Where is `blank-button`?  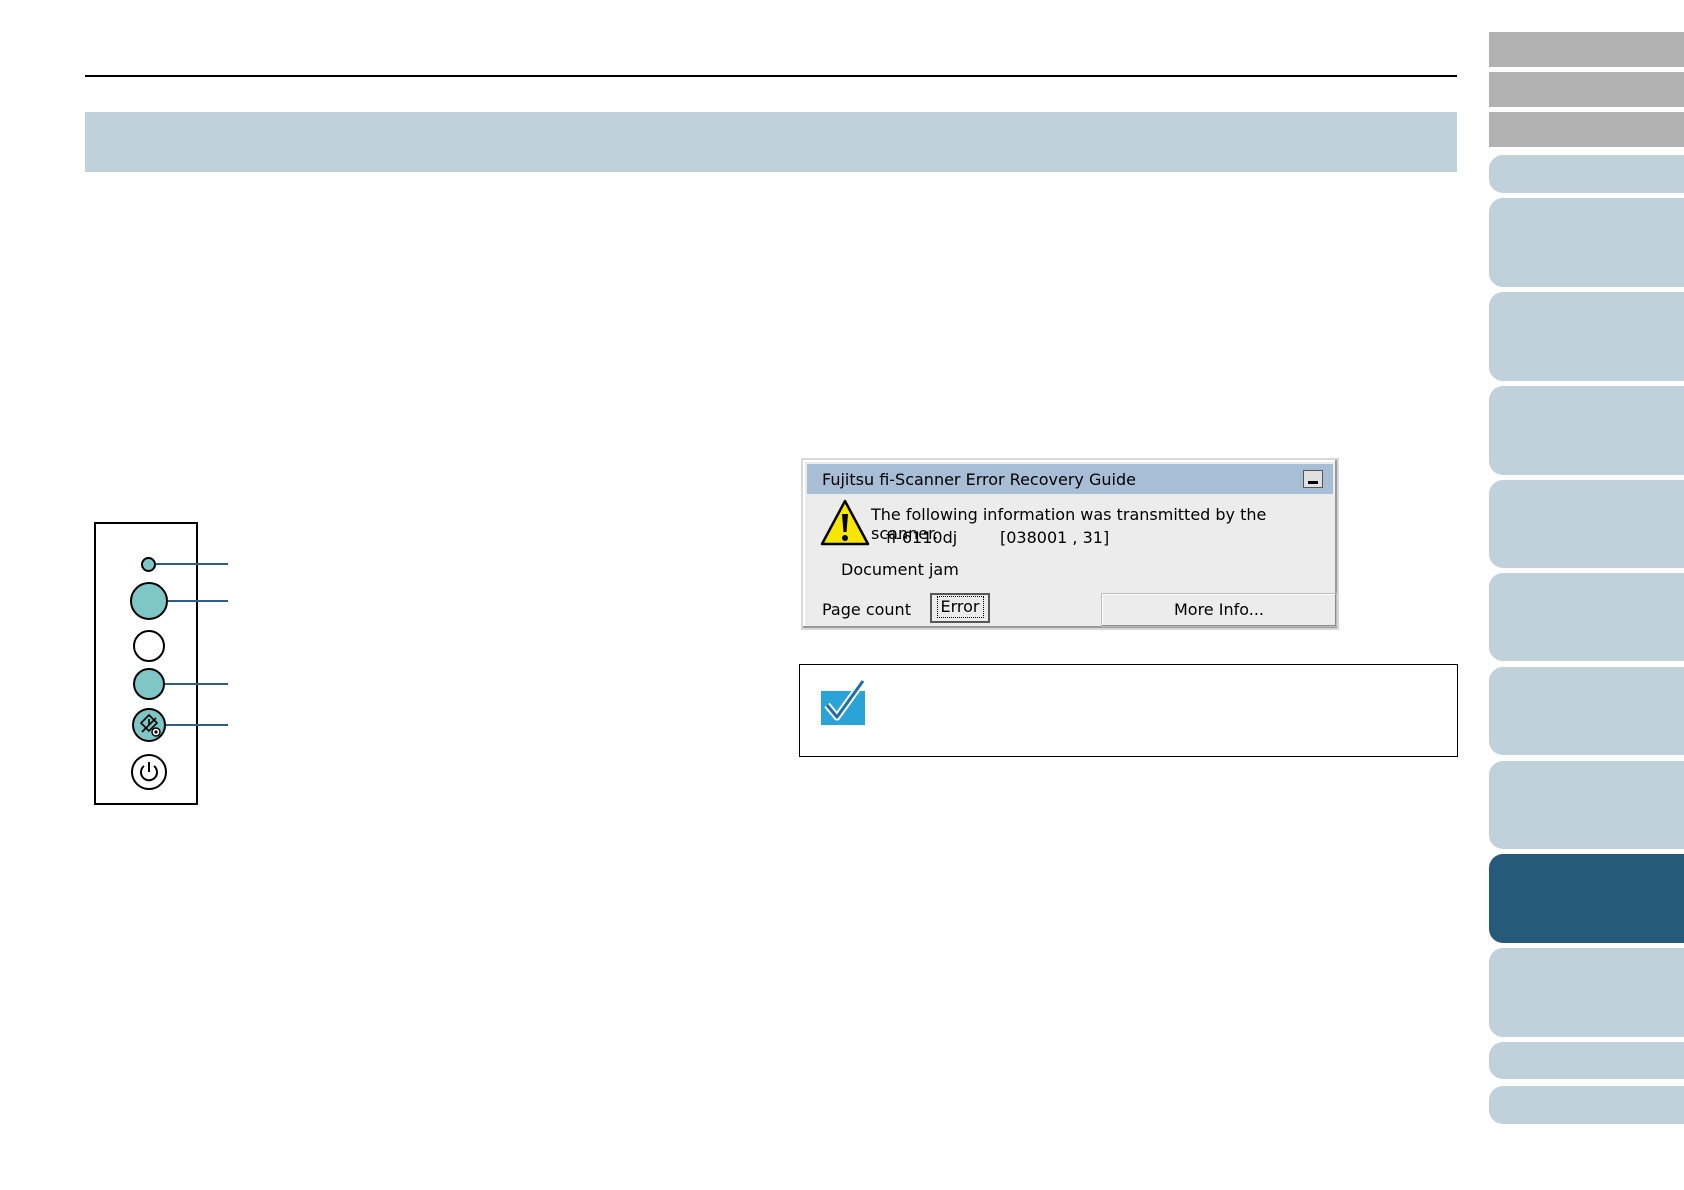 blank-button is located at coordinates (149, 646).